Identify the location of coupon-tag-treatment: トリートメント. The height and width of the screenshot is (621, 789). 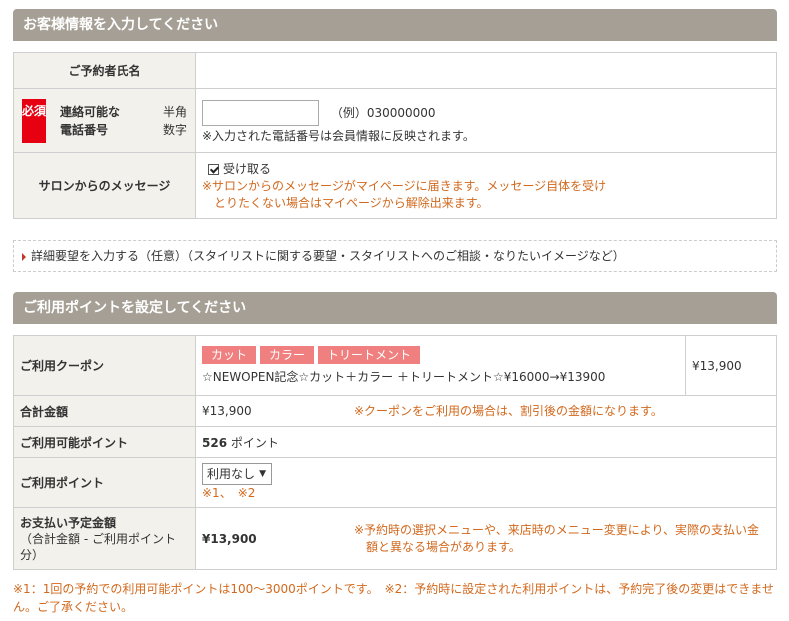
(369, 355).